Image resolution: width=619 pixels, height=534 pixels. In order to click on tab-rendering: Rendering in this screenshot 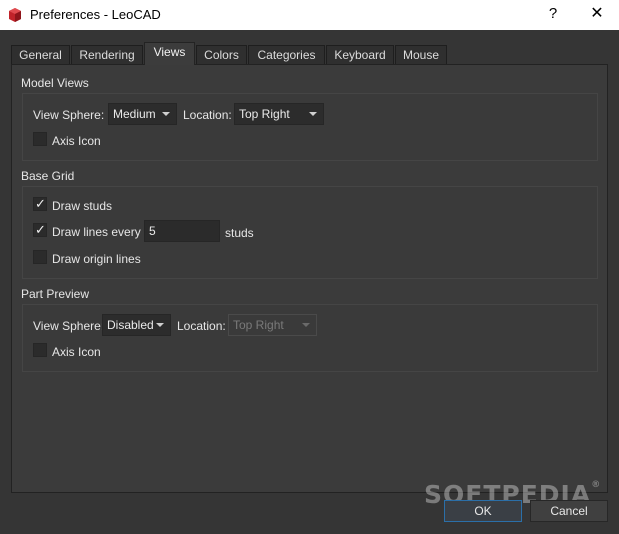, I will do `click(107, 55)`.